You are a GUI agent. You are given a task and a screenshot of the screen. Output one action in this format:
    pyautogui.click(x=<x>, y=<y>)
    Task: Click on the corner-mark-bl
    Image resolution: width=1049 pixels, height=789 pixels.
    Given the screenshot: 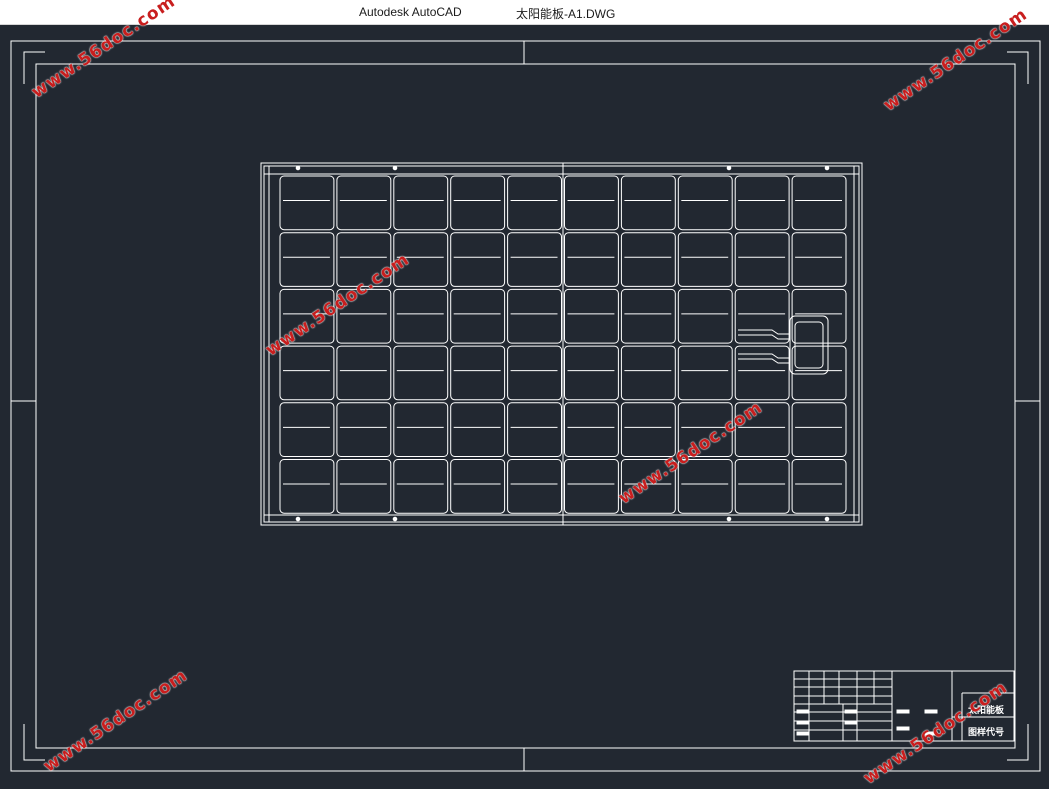 What is the action you would take?
    pyautogui.click(x=34, y=742)
    